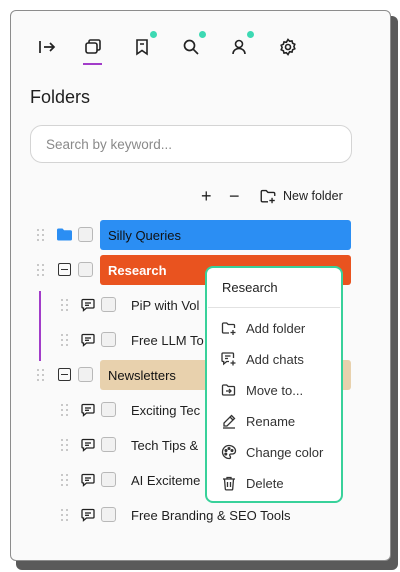 This screenshot has height=572, width=400. Describe the element at coordinates (250, 287) in the screenshot. I see `context-menu-title: Research` at that location.